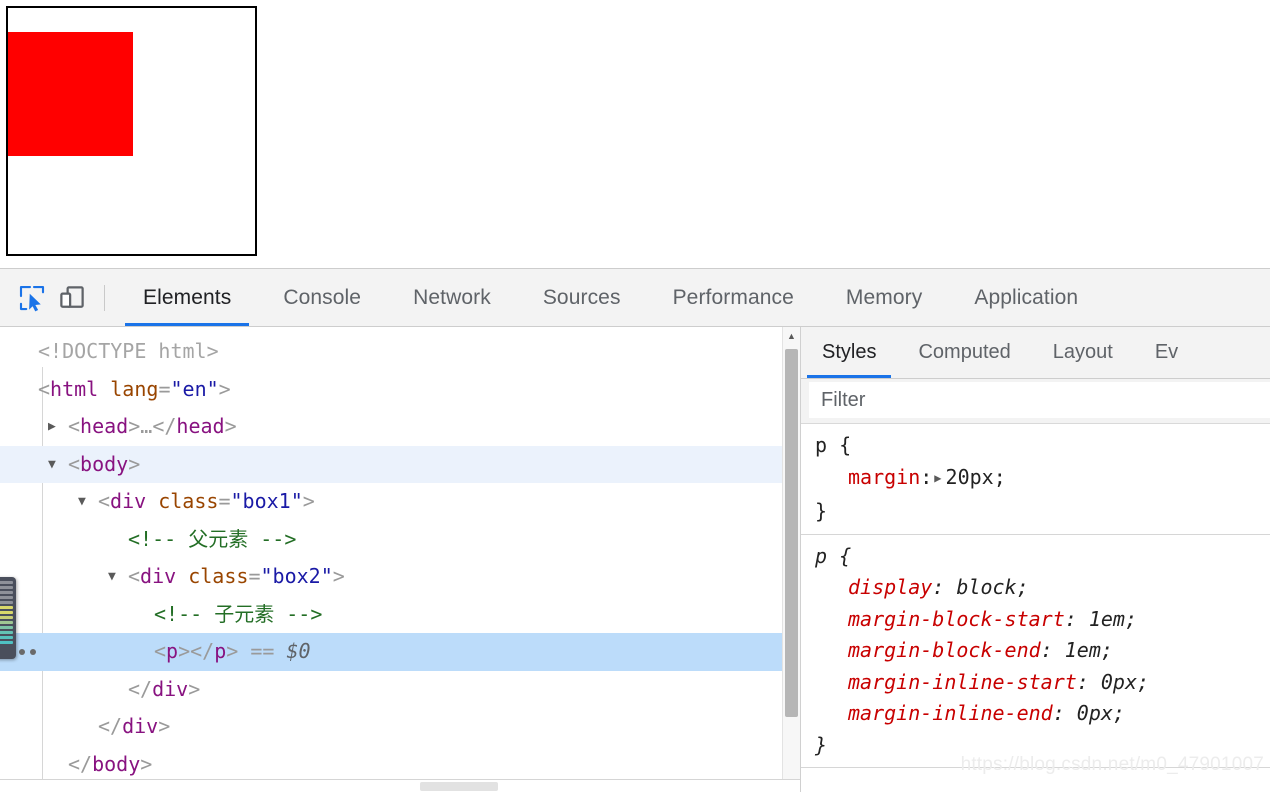 This screenshot has width=1270, height=792. What do you see at coordinates (1042, 479) in the screenshot?
I see `css-declaration: margin: ▶ 20px;` at bounding box center [1042, 479].